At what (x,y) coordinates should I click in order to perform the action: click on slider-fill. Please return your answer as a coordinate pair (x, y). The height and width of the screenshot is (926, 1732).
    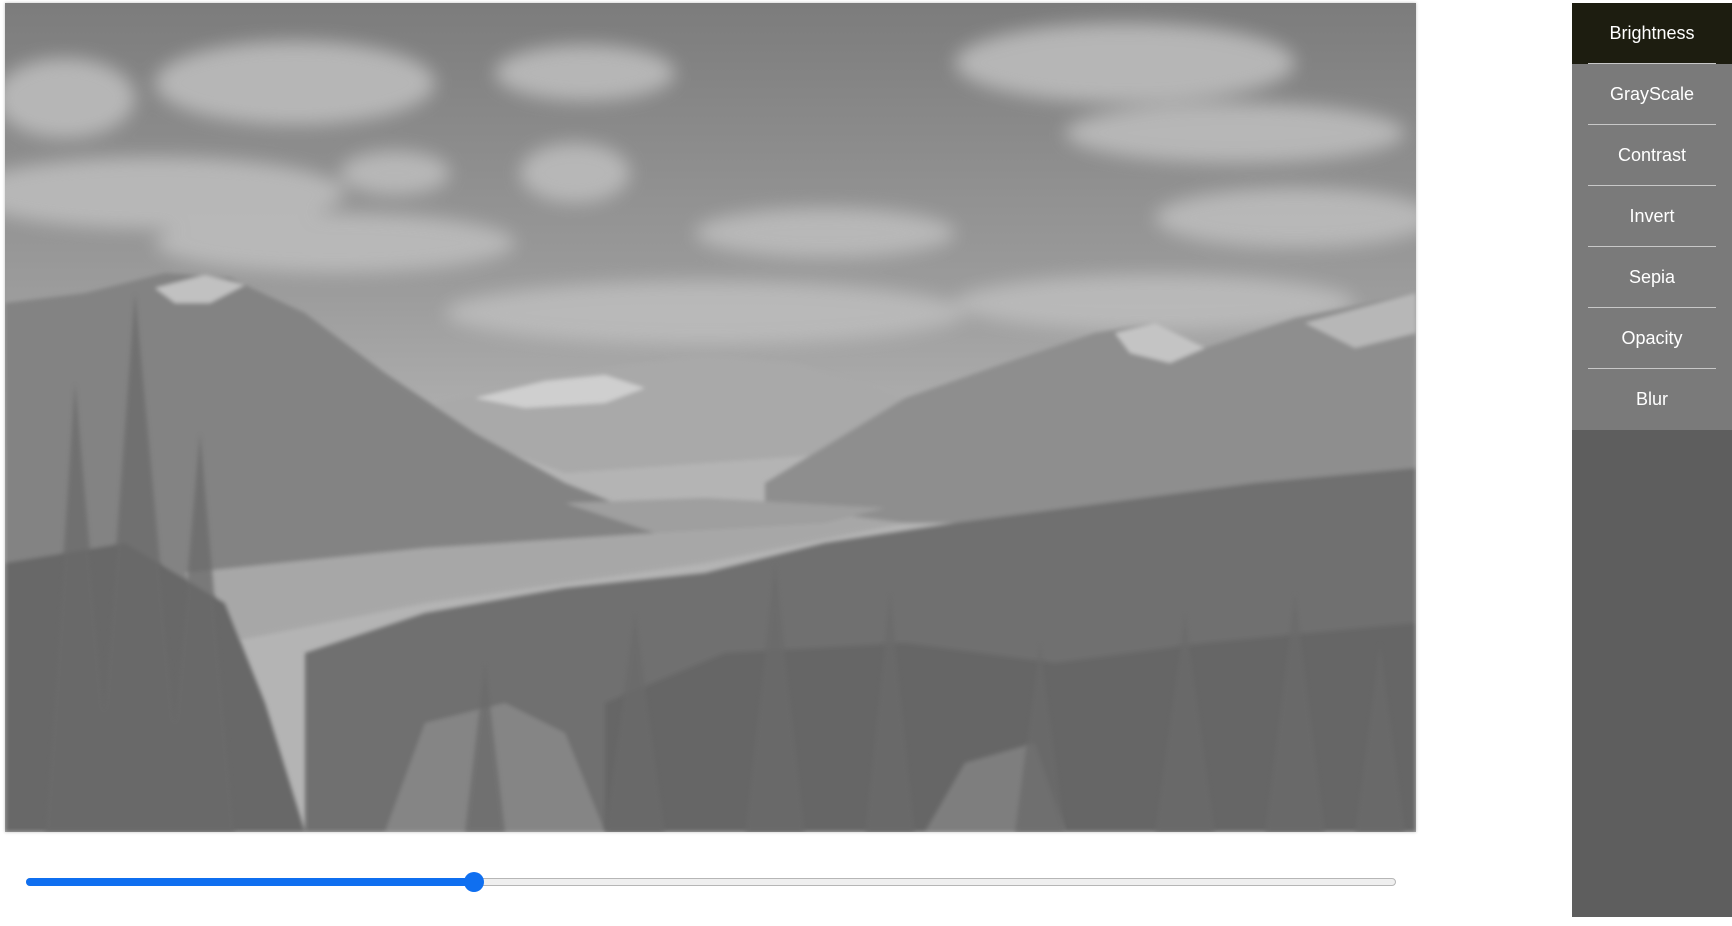
    Looking at the image, I should click on (250, 882).